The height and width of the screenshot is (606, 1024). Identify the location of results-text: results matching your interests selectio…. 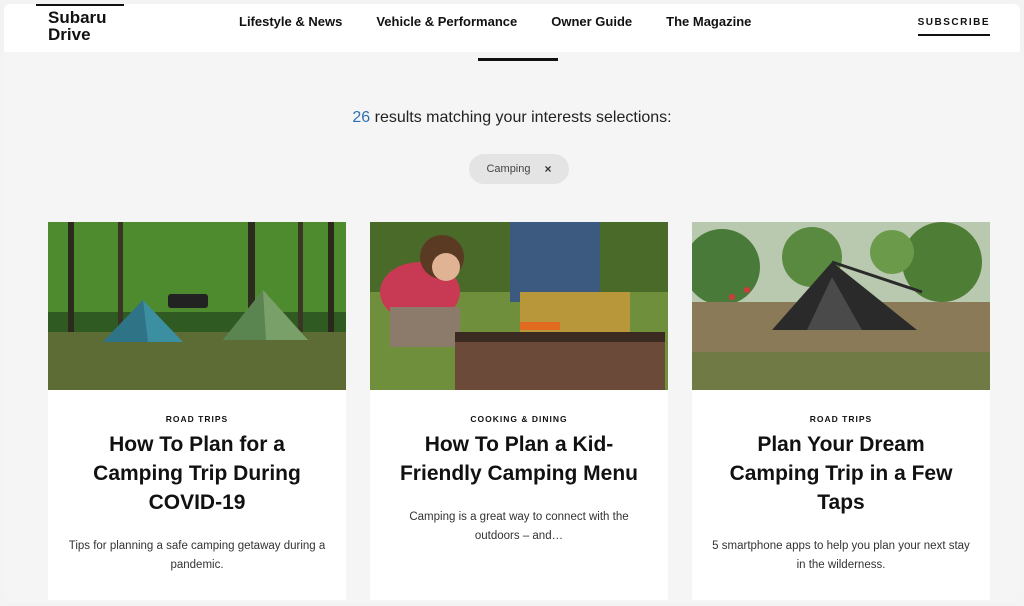
(523, 117).